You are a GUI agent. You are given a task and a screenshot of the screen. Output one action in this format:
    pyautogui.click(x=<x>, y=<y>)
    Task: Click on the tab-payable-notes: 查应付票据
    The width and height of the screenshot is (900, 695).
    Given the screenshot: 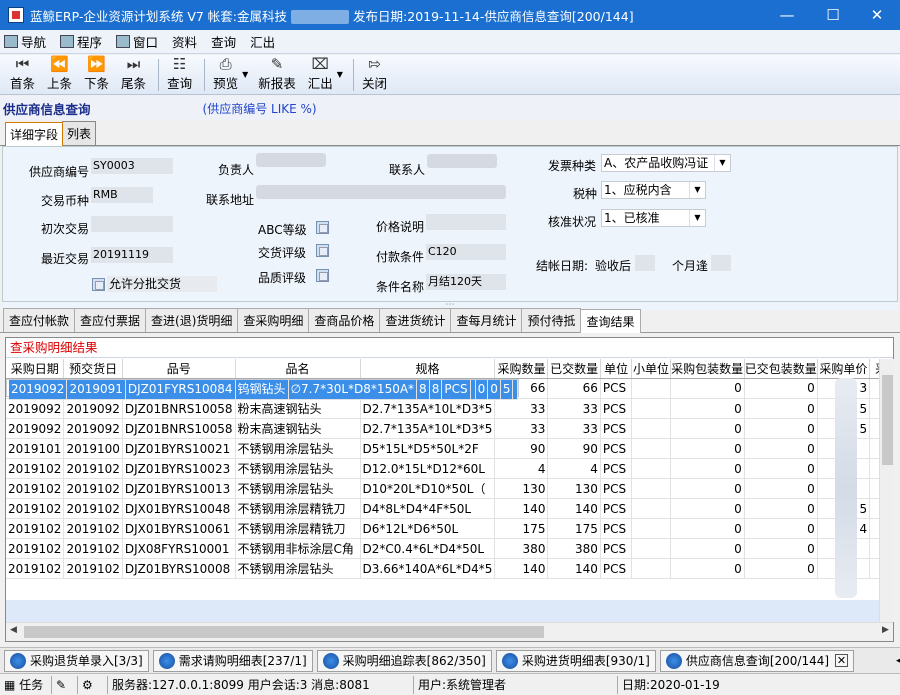 What is the action you would take?
    pyautogui.click(x=110, y=320)
    